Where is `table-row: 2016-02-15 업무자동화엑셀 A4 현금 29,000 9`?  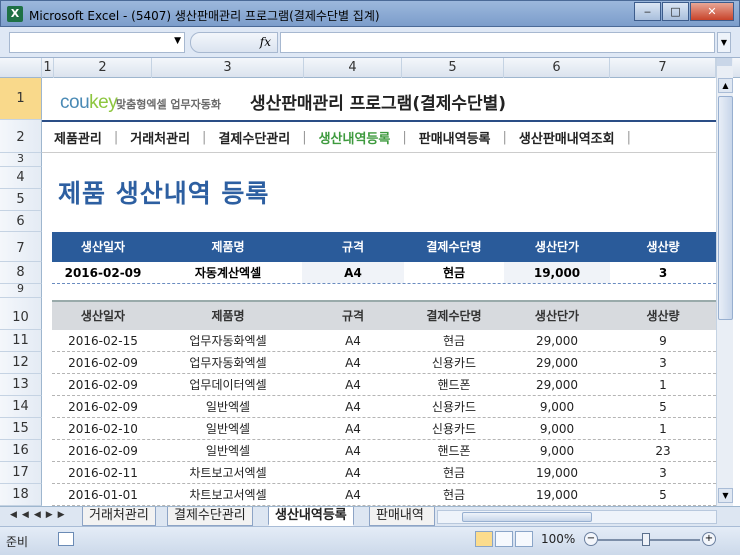 table-row: 2016-02-15 업무자동화엑셀 A4 현금 29,000 9 is located at coordinates (384, 341).